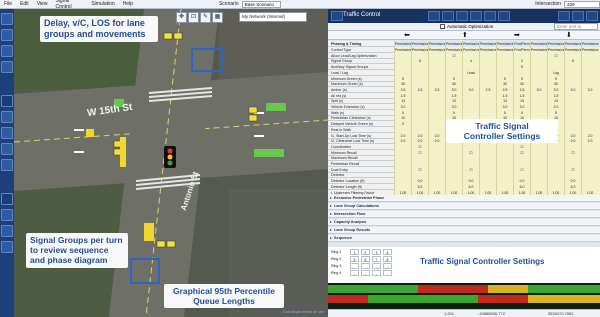 The image size is (600, 317). What do you see at coordinates (336, 273) in the screenshot?
I see `ring-label: Ring 4` at bounding box center [336, 273].